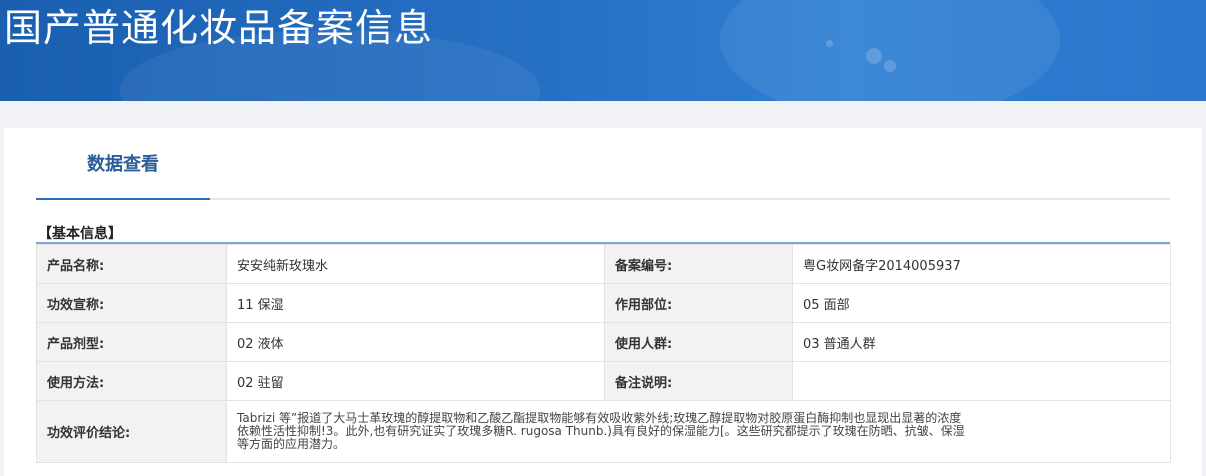 This screenshot has width=1206, height=476. What do you see at coordinates (698, 264) in the screenshot?
I see `record-no-label: 备案编号:` at bounding box center [698, 264].